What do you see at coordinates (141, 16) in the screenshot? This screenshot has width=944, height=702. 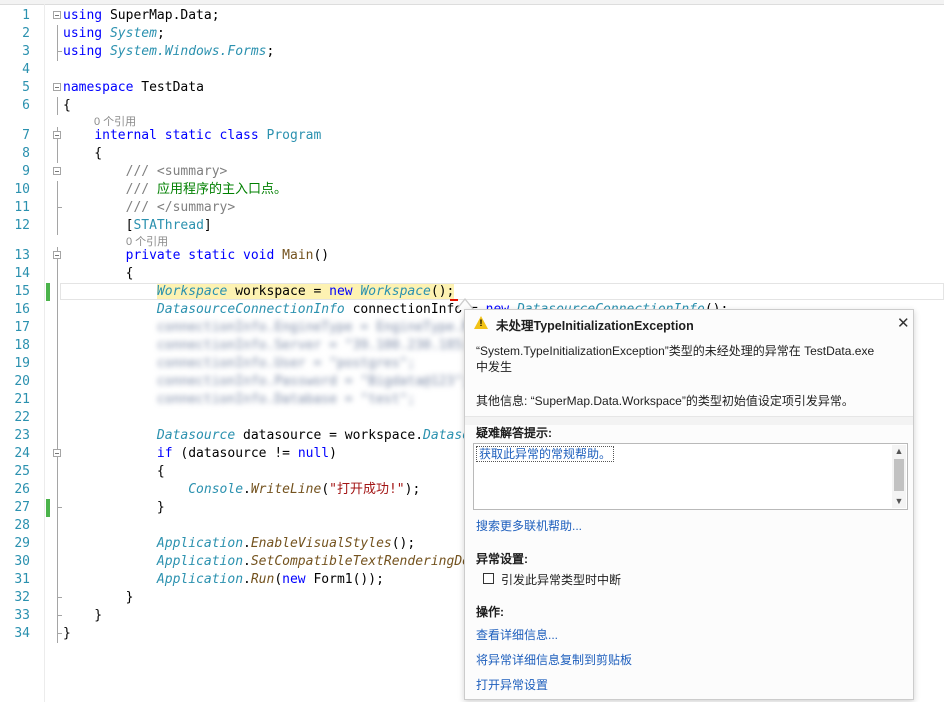 I see `code-text: using SuperMap.Data;` at bounding box center [141, 16].